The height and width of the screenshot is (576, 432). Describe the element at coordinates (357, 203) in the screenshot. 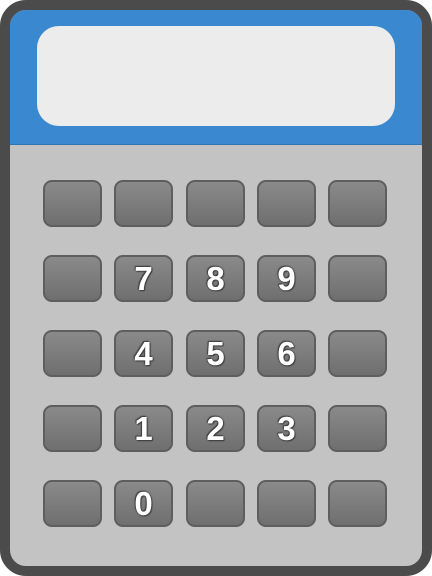

I see `blank-key-r1c5` at that location.